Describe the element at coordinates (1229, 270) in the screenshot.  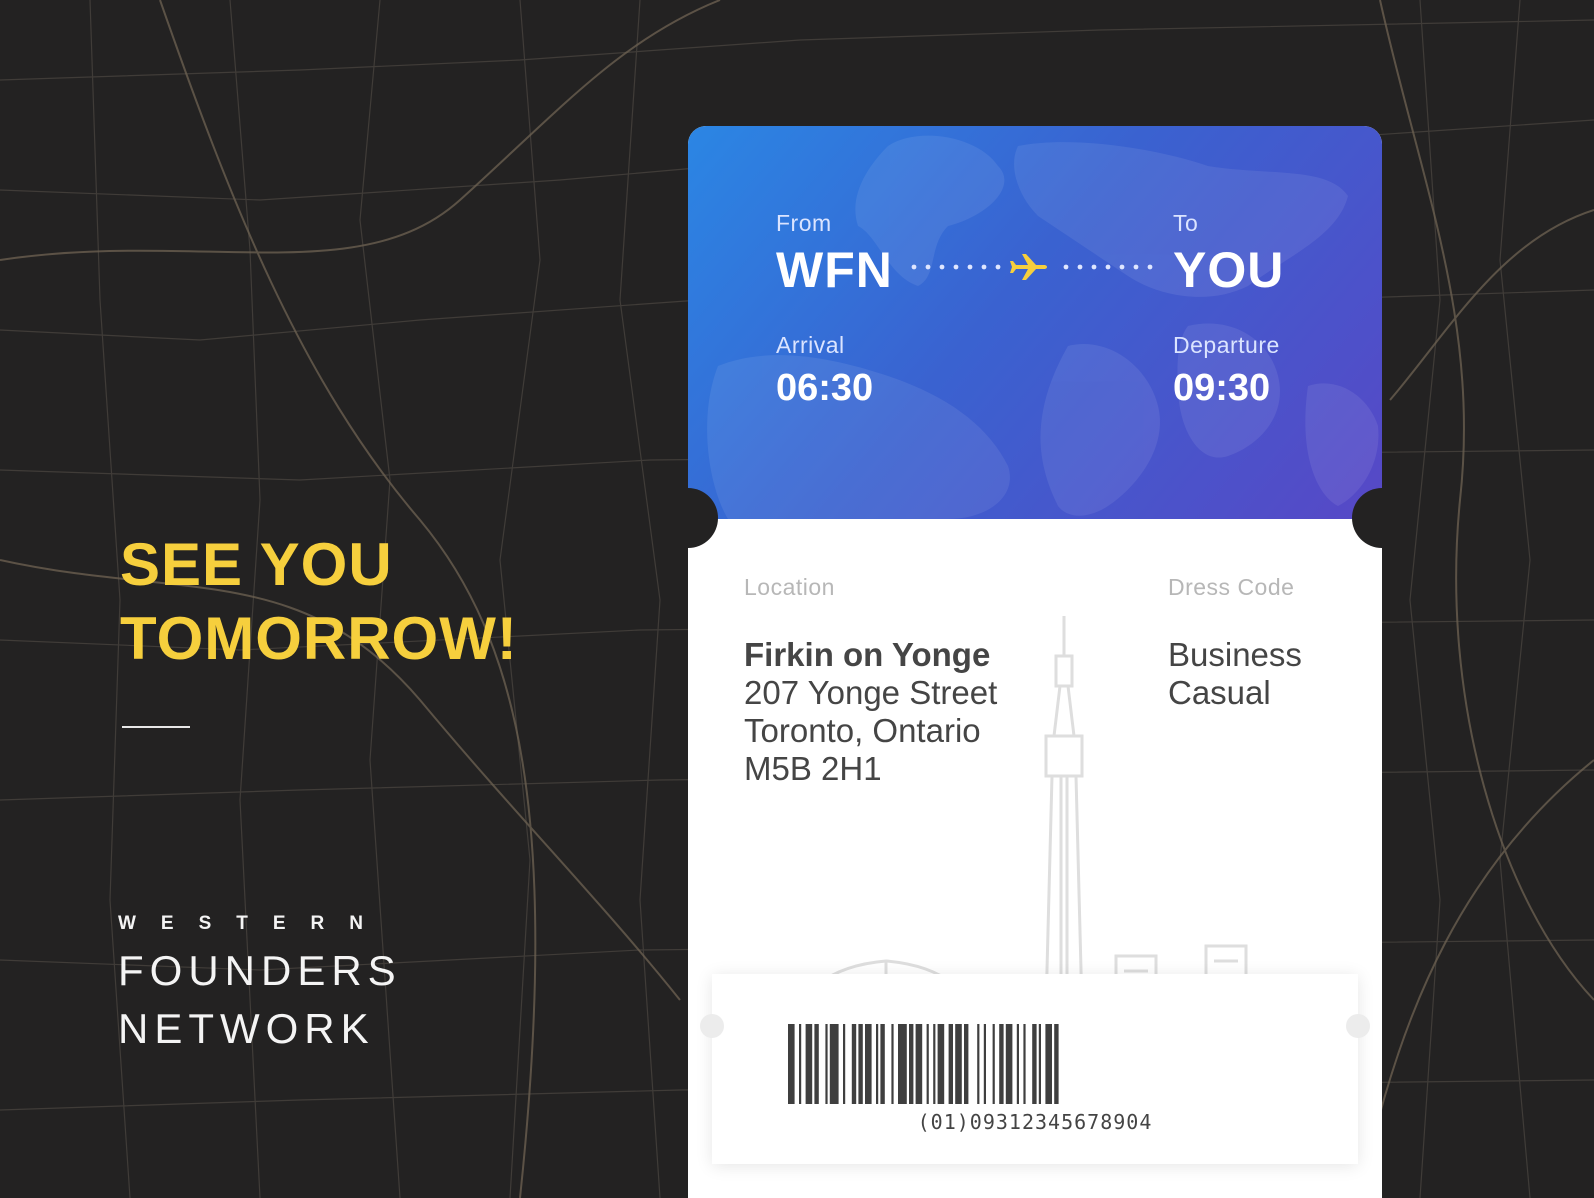
I see `to-code: YOU` at that location.